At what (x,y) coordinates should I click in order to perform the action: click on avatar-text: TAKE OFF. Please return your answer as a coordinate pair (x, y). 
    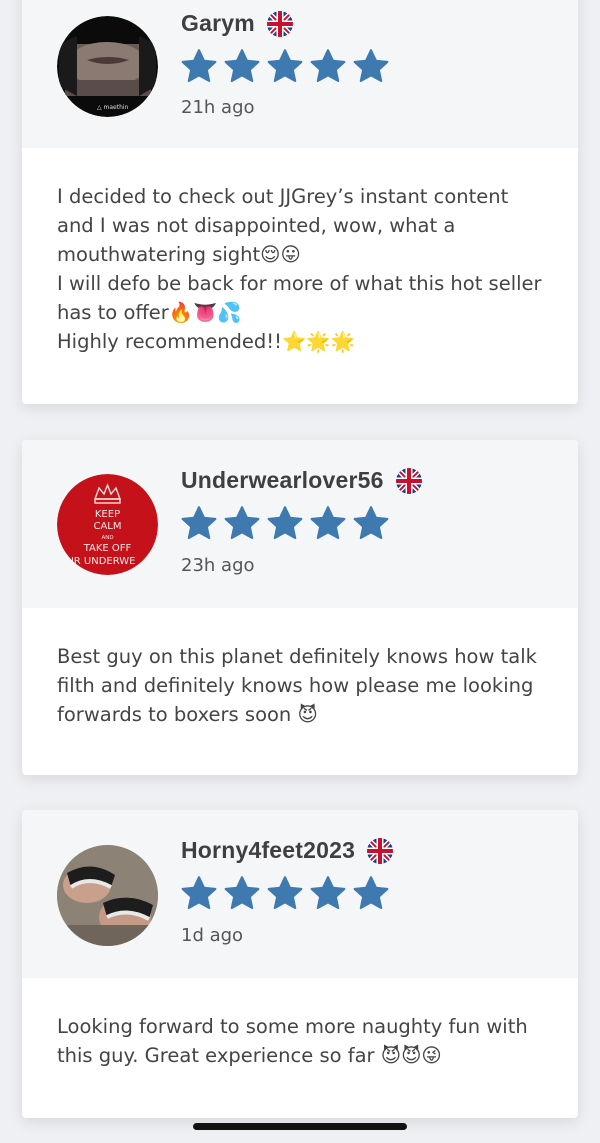
    Looking at the image, I should click on (107, 548).